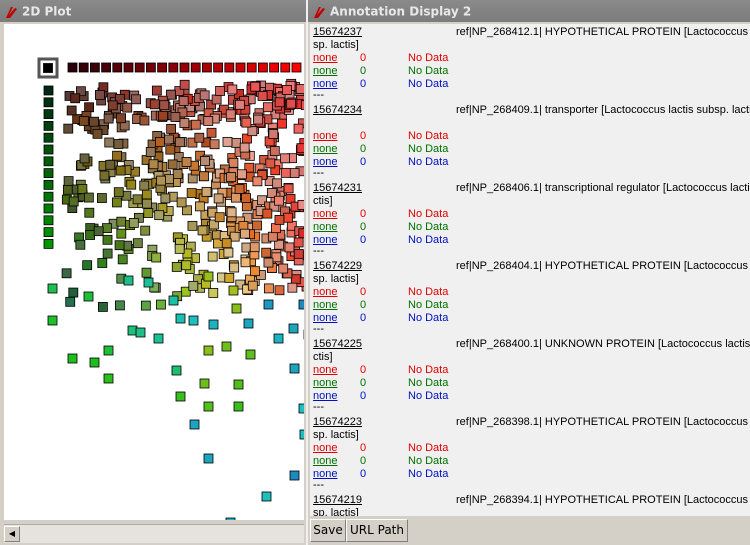 The width and height of the screenshot is (750, 545). I want to click on gene-id-link: 15674229, so click(337, 266).